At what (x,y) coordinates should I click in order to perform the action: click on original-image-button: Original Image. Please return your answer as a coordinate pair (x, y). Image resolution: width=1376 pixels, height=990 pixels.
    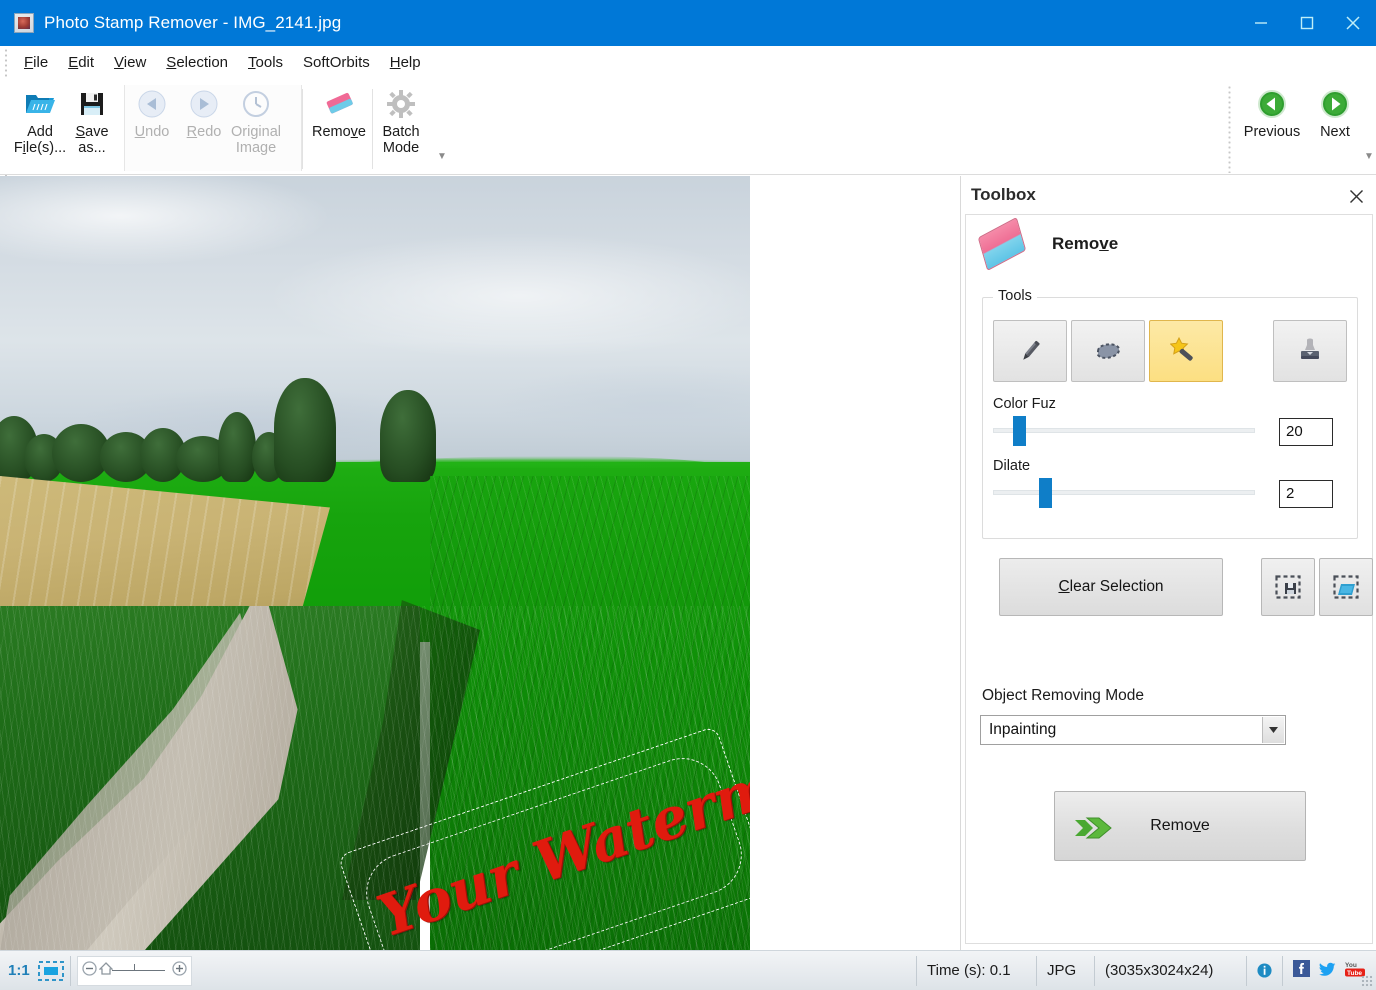
    Looking at the image, I should click on (256, 125).